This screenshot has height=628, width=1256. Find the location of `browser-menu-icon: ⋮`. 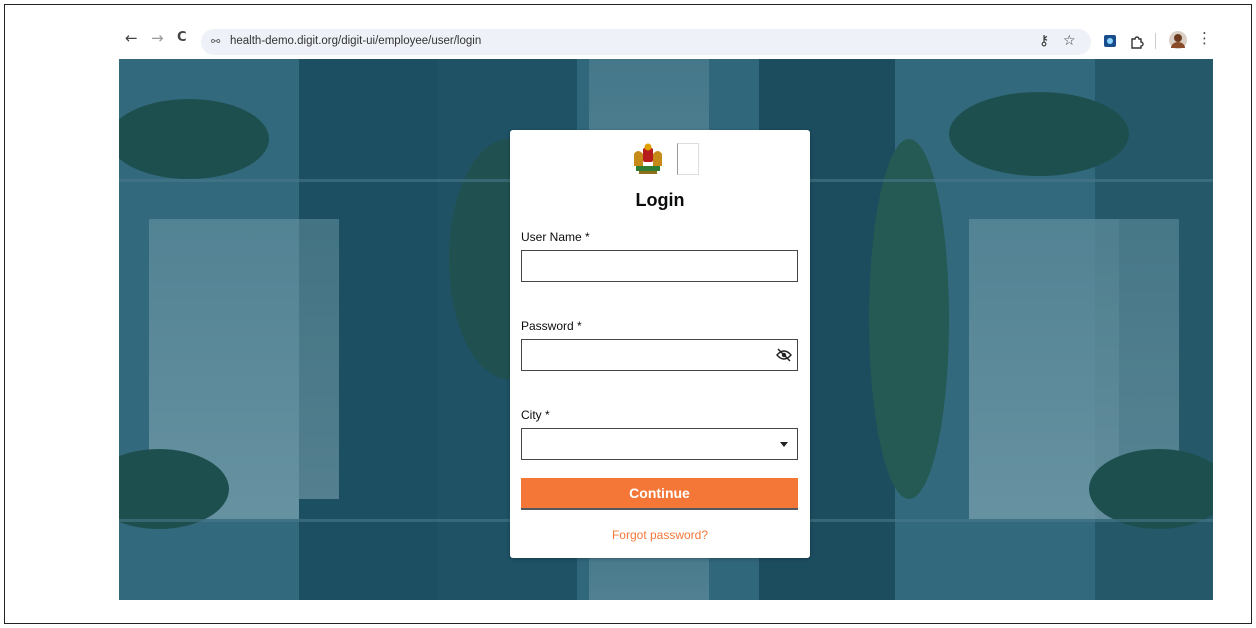

browser-menu-icon: ⋮ is located at coordinates (1204, 38).